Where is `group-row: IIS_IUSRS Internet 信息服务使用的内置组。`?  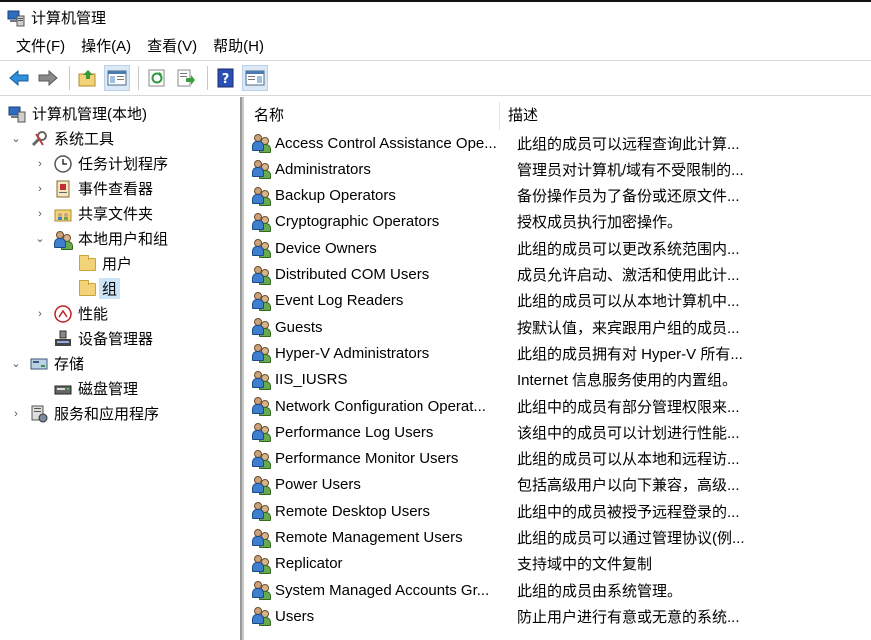
group-row: IIS_IUSRS Internet 信息服务使用的内置组。 is located at coordinates (557, 380).